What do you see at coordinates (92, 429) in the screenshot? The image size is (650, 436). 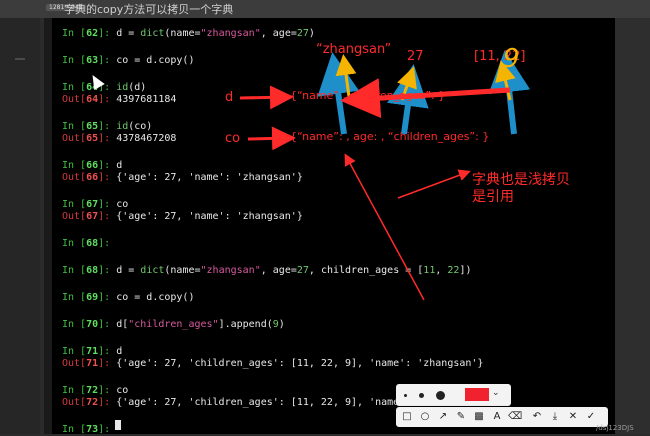 I see `prompt-number: 73` at bounding box center [92, 429].